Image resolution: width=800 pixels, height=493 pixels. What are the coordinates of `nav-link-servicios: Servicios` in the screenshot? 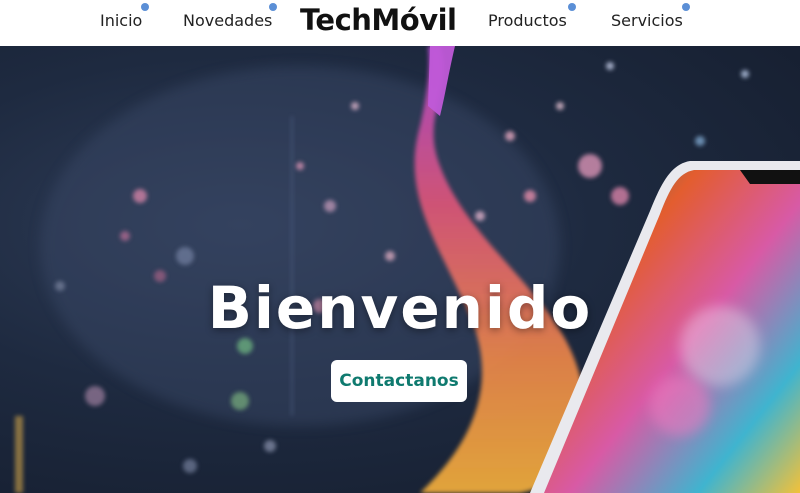 It's located at (647, 20).